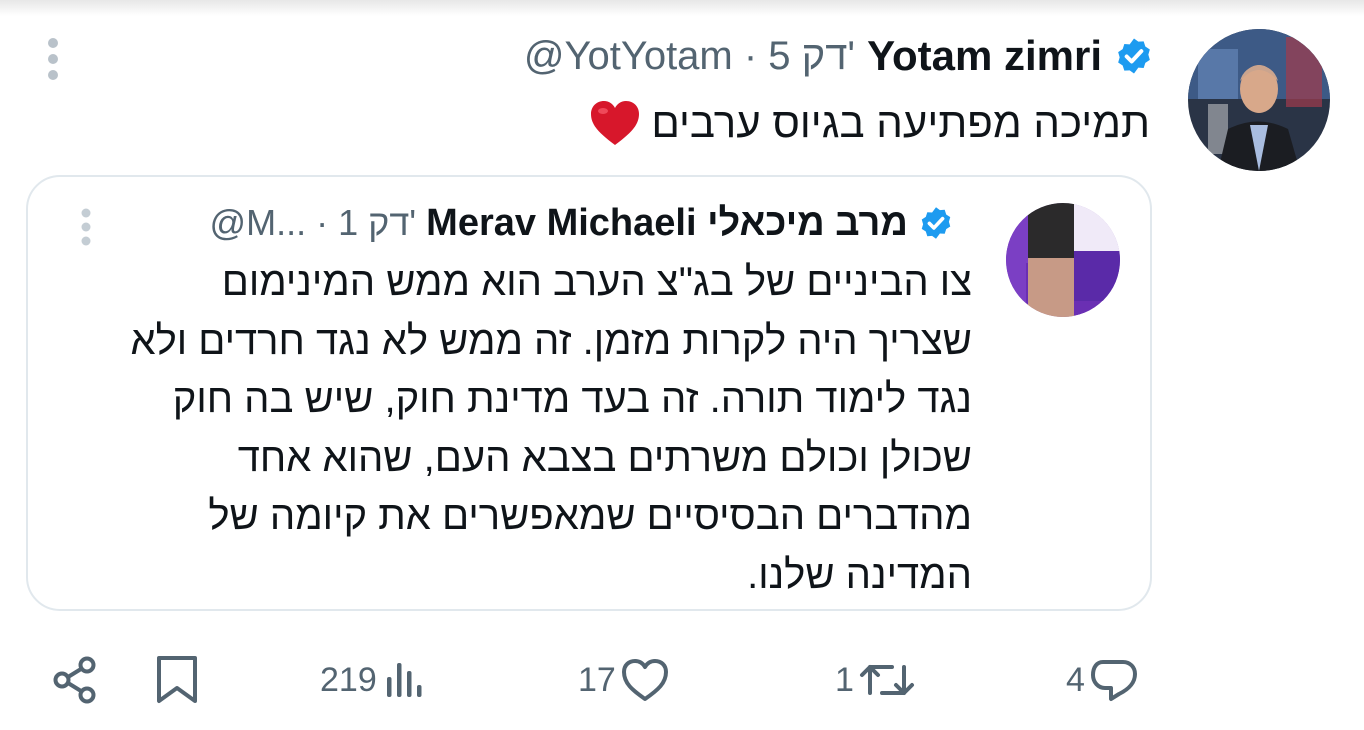  I want to click on quoted-tweet-header: Merav Michaeli מרב מיכאלי @M... · 1 דק', so click(582, 223).